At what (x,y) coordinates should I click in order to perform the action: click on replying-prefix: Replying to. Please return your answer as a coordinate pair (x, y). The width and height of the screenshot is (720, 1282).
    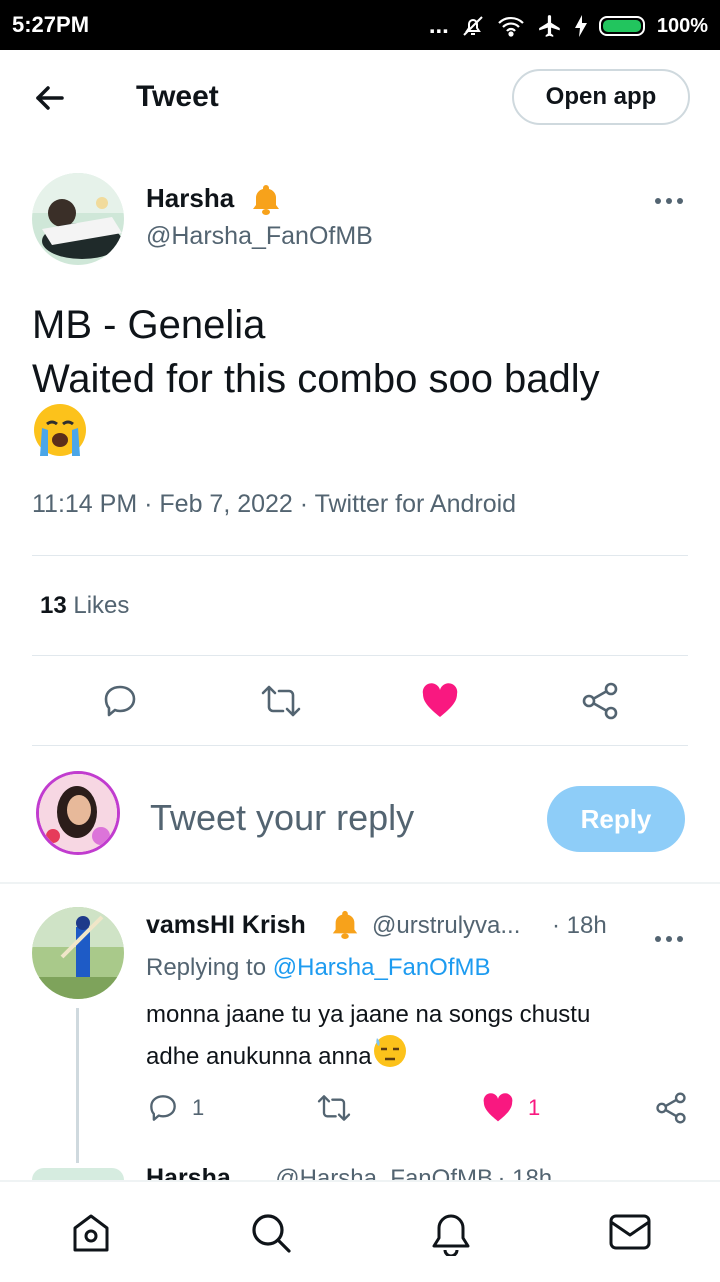
    Looking at the image, I should click on (209, 967).